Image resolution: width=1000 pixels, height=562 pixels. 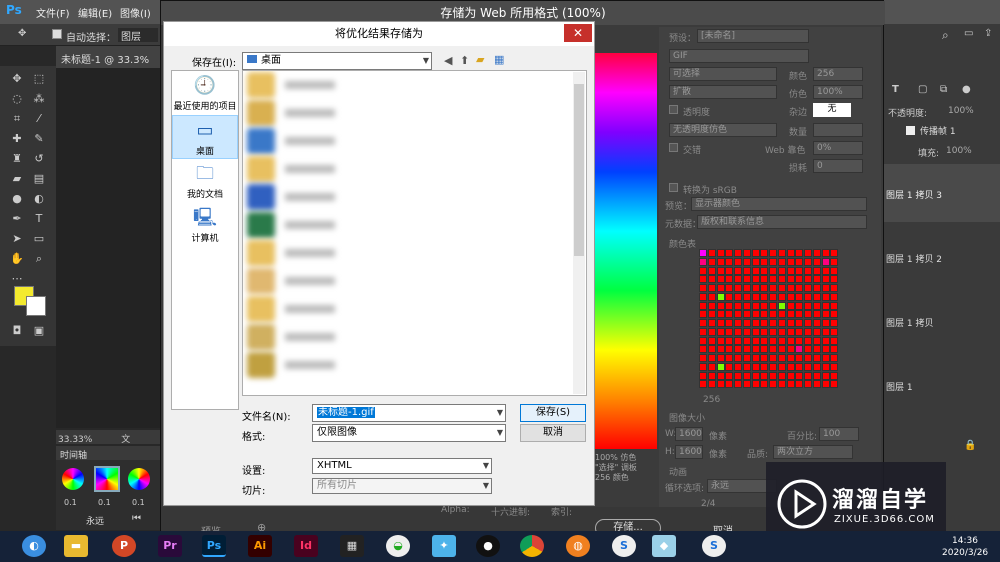 What do you see at coordinates (136, 518) in the screenshot?
I see `first-frame-icon: ⏮` at bounding box center [136, 518].